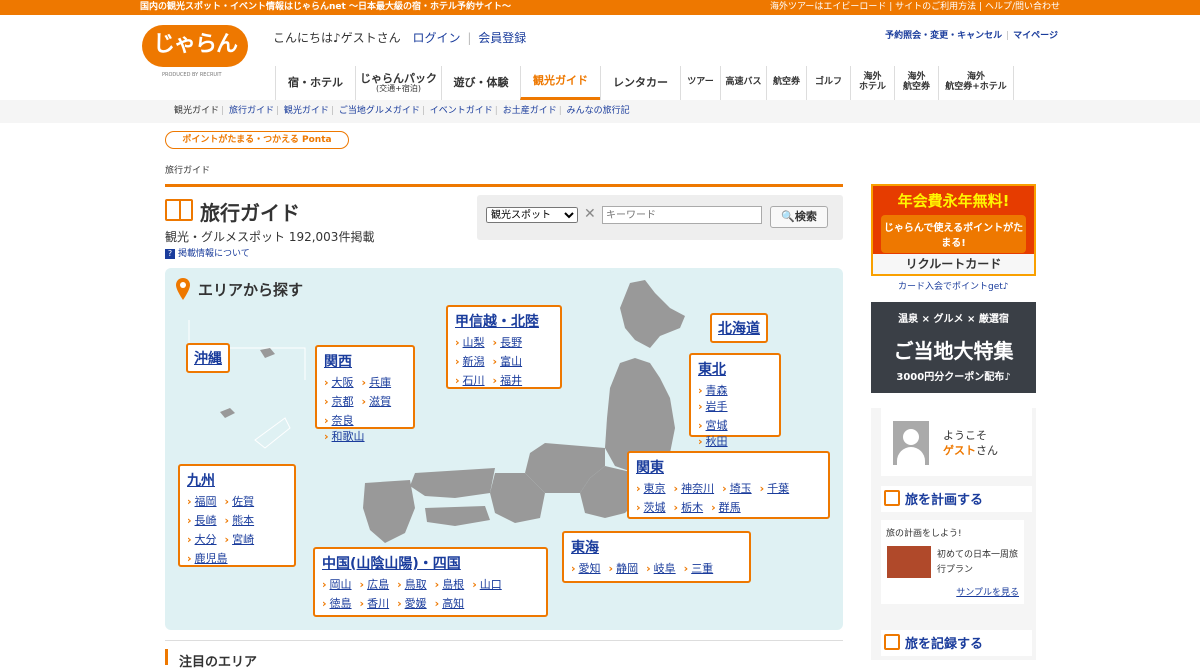 This screenshot has height=670, width=1200. I want to click on pref-link: 富山, so click(507, 361).